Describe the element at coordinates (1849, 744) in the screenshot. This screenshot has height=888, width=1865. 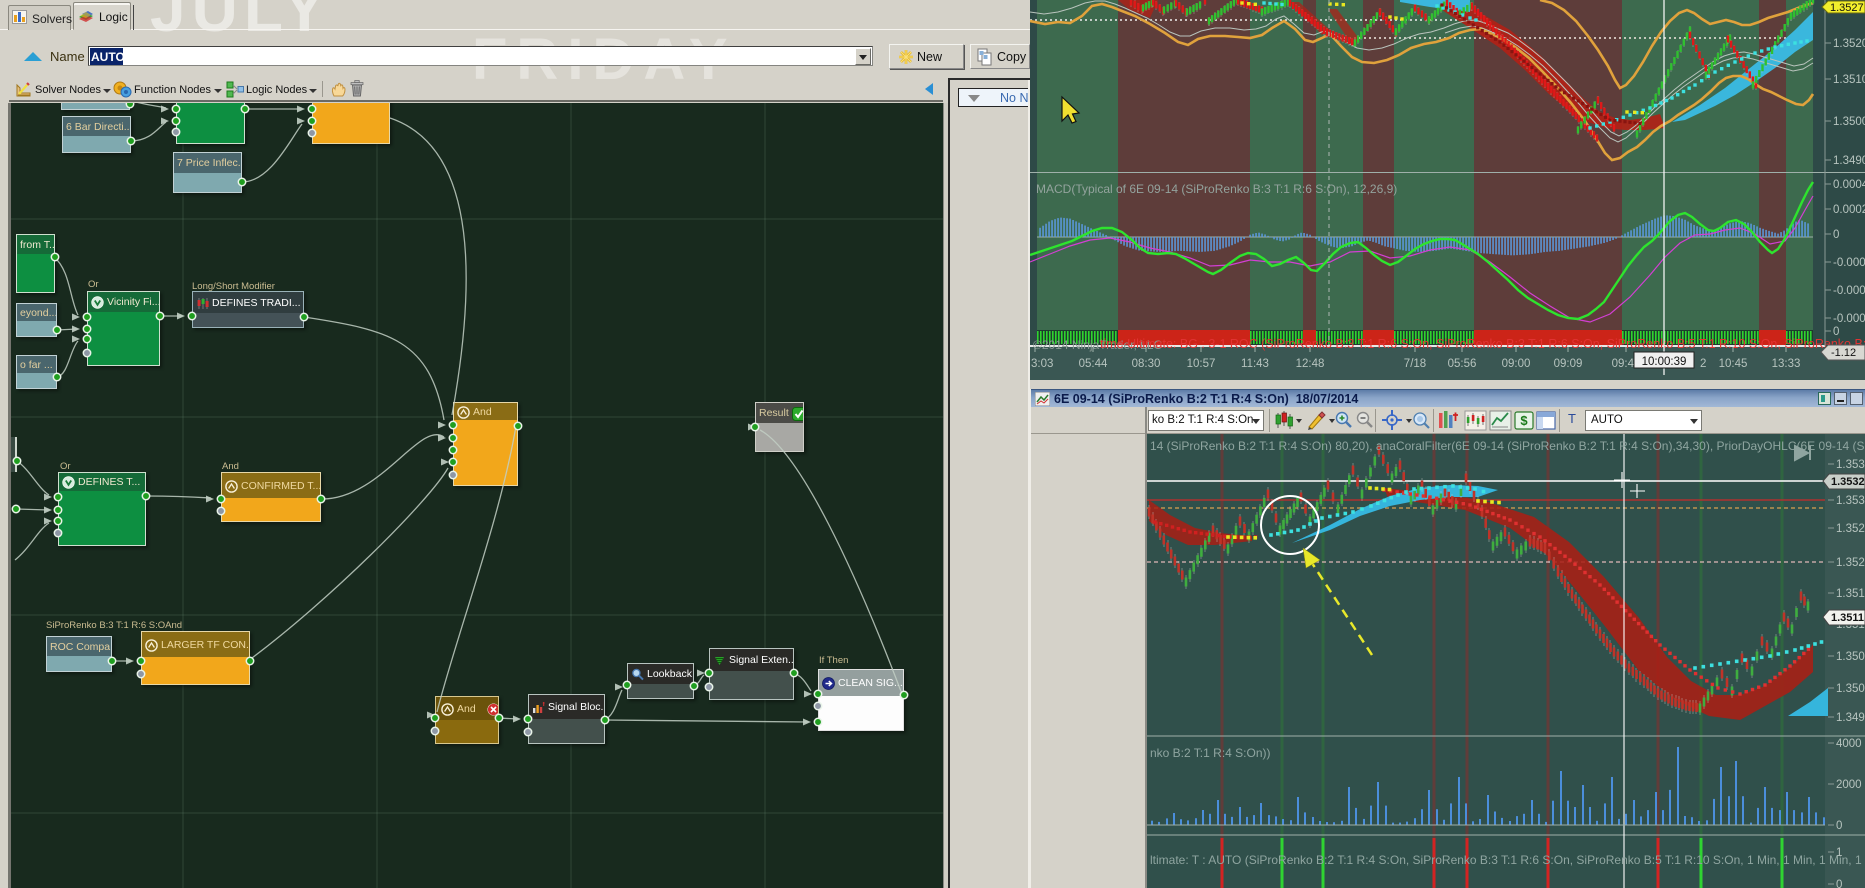
I see `svg-text: 4000` at that location.